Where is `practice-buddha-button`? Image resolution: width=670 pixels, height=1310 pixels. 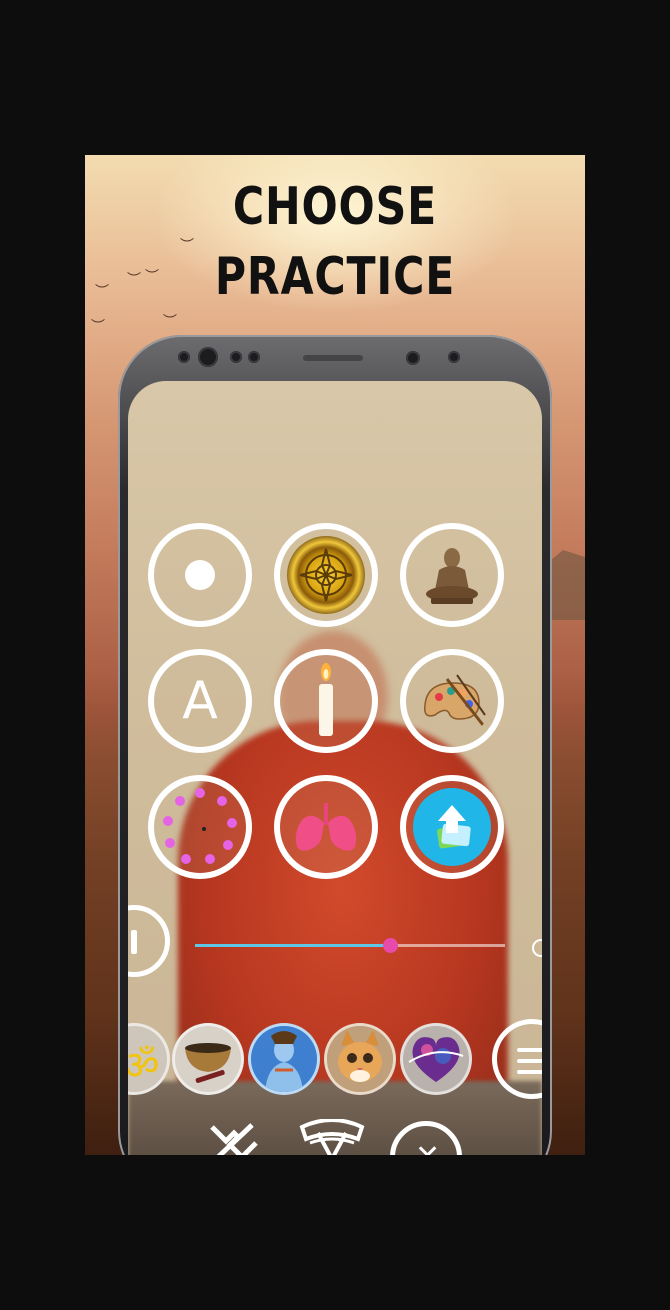
practice-buddha-button is located at coordinates (452, 575).